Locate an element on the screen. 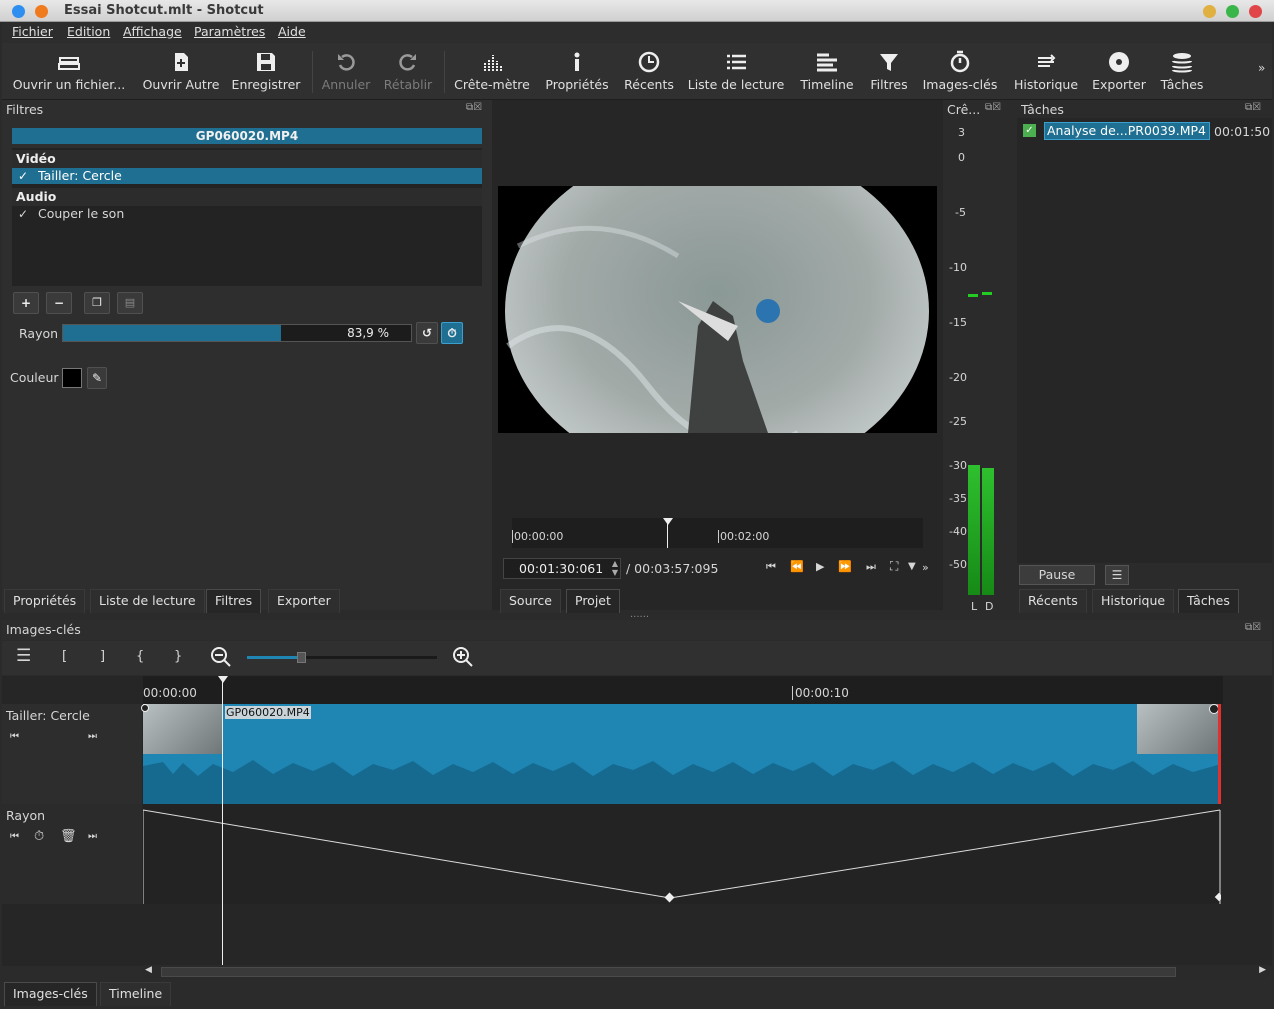 The width and height of the screenshot is (1274, 1009). trash-icon: 🗑 is located at coordinates (68, 836).